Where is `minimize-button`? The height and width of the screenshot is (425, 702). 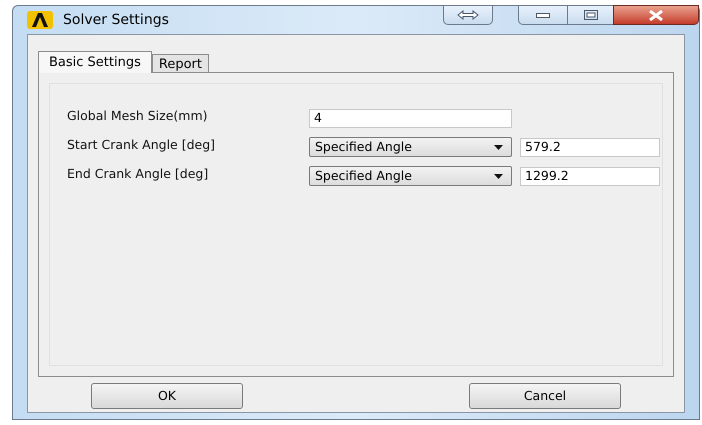 minimize-button is located at coordinates (543, 15).